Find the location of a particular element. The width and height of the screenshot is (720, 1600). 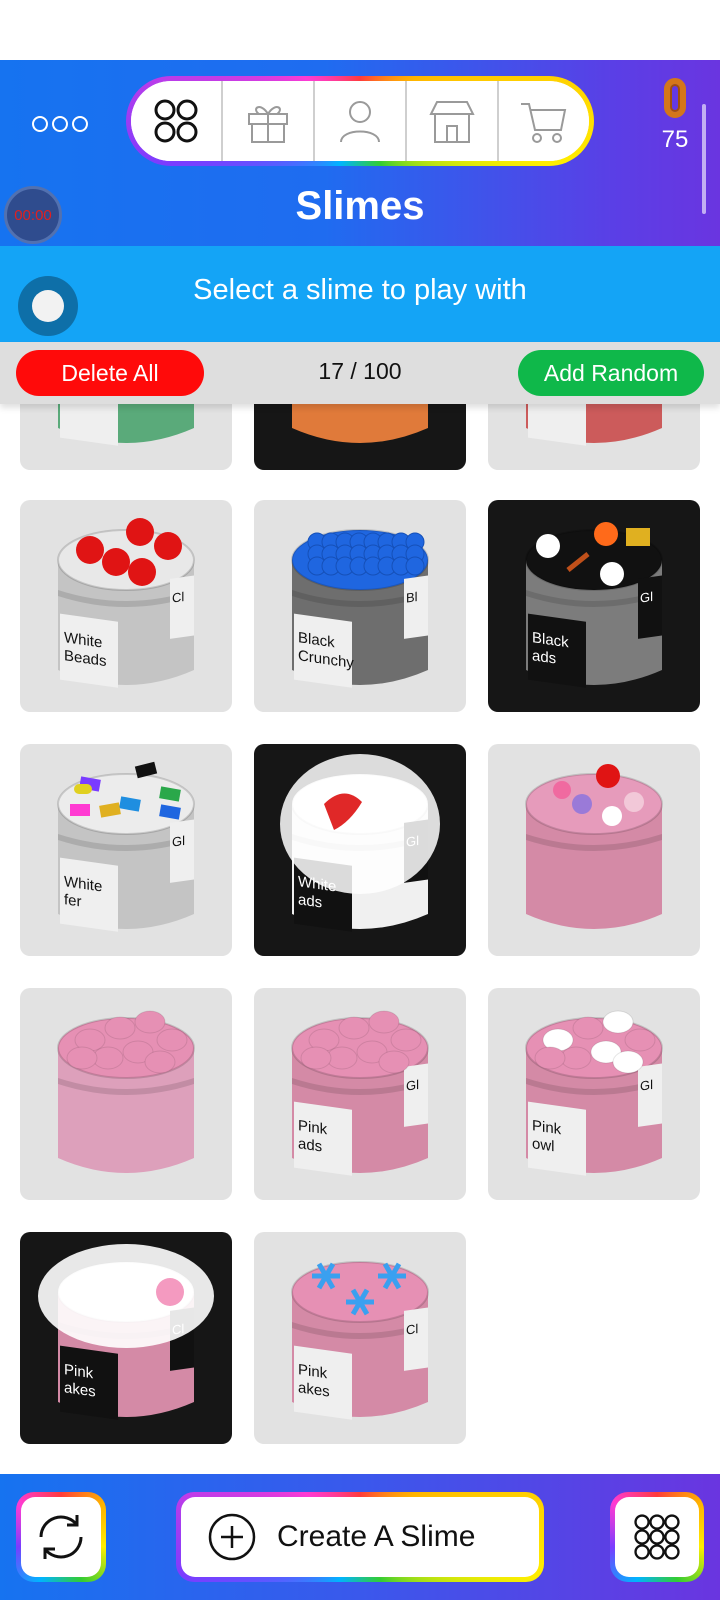

slime-card: Black Crunchy Bl is located at coordinates (360, 606).